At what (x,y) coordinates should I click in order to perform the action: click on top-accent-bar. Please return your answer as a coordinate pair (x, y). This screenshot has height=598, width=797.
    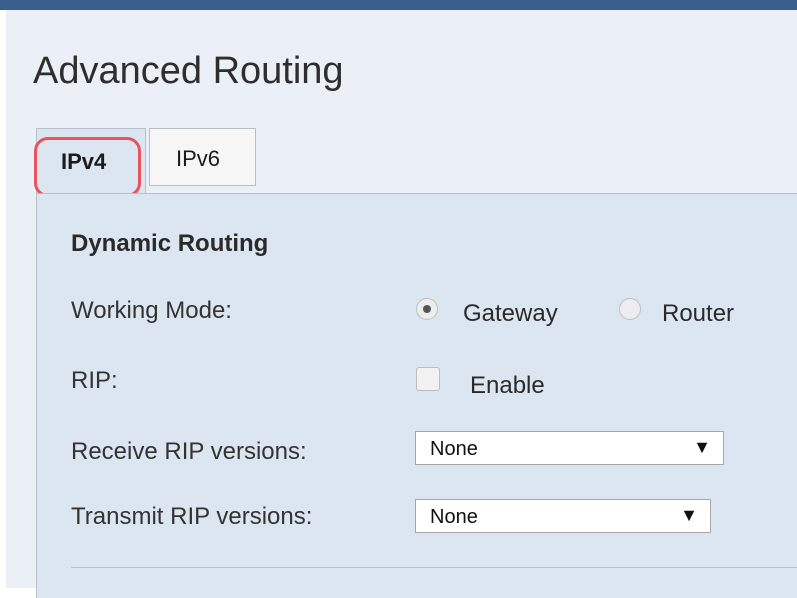
    Looking at the image, I should click on (398, 5).